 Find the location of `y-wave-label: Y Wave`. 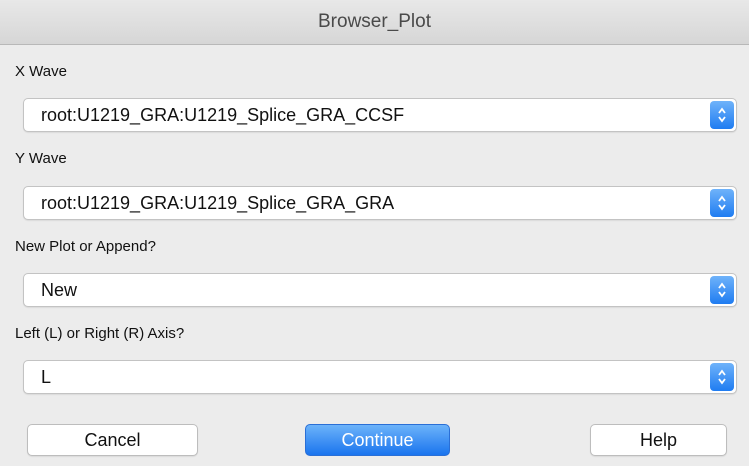

y-wave-label: Y Wave is located at coordinates (41, 158).